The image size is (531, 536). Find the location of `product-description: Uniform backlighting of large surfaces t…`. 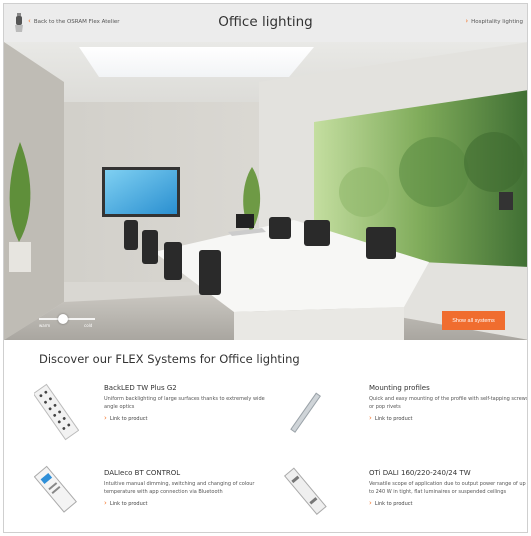

product-description: Uniform backlighting of large surfaces t… is located at coordinates (184, 403).